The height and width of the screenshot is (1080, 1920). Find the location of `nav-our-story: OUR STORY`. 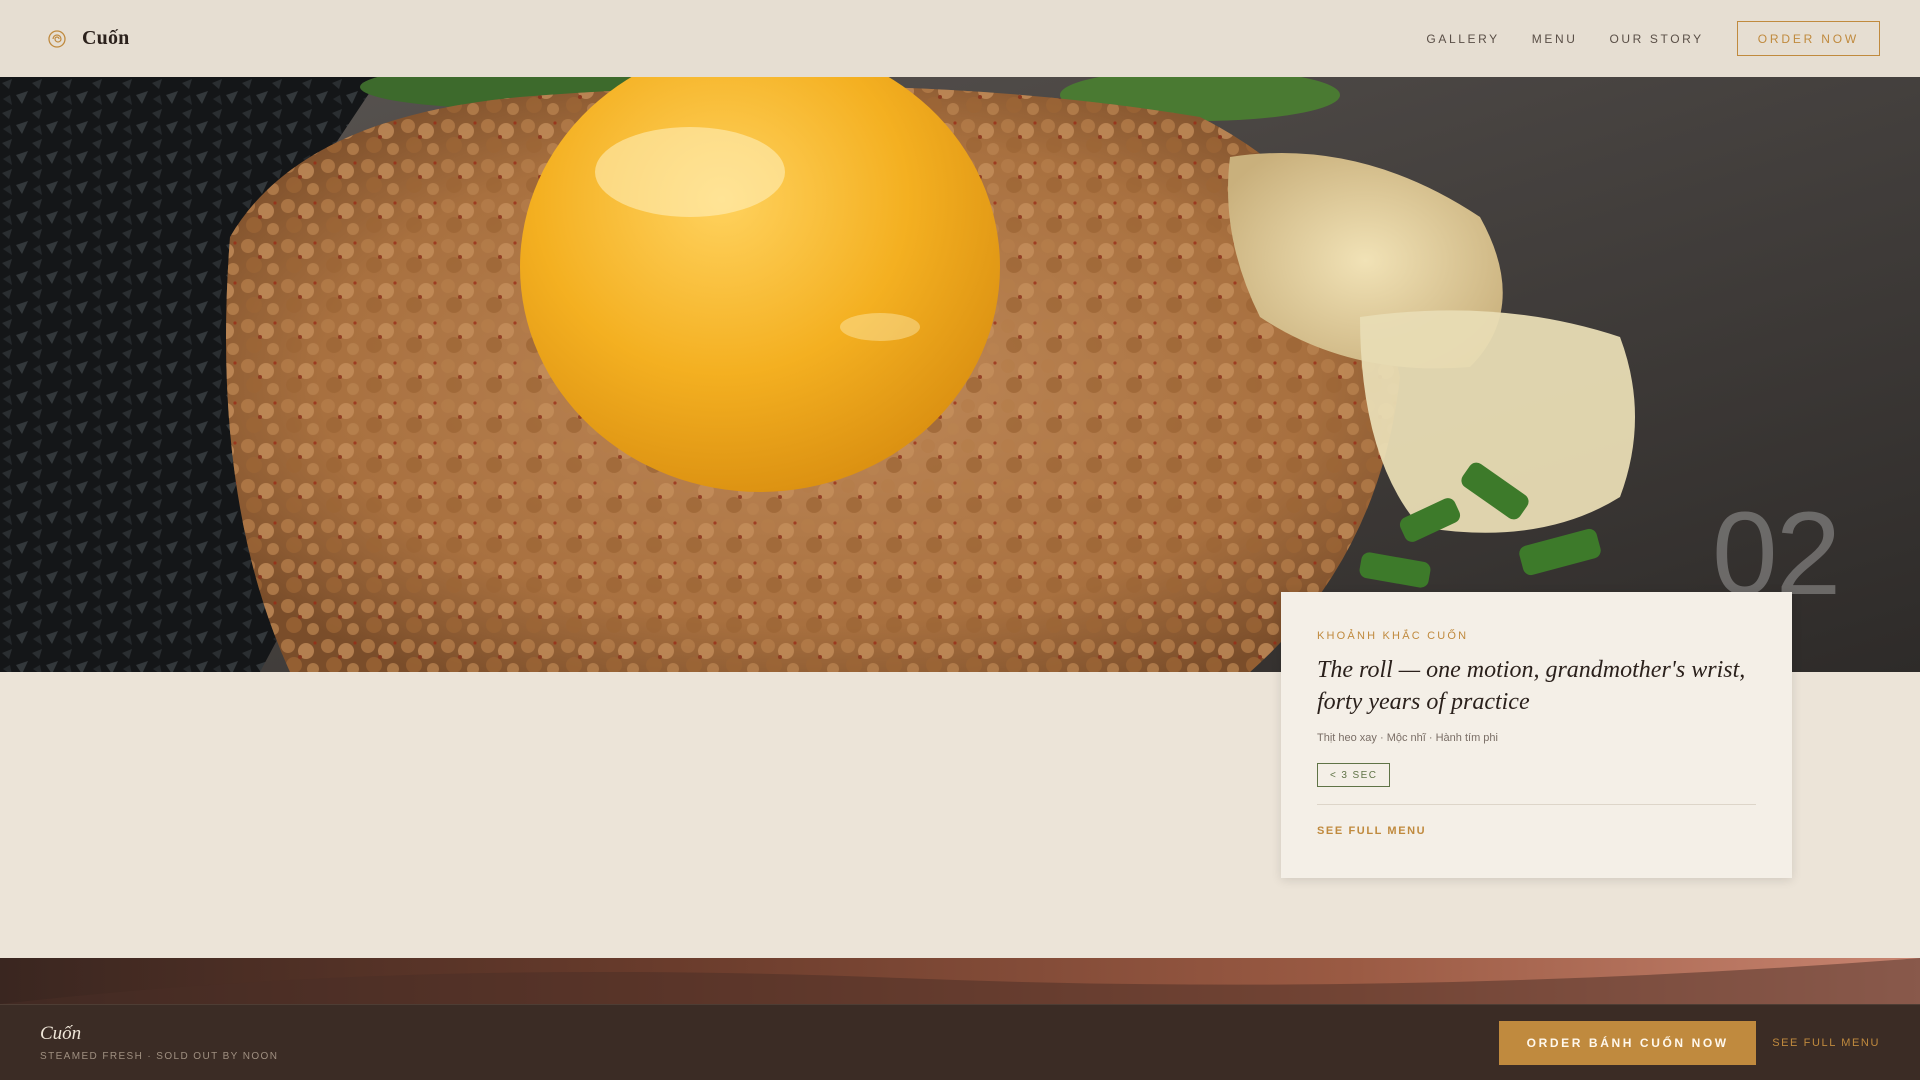

nav-our-story: OUR STORY is located at coordinates (1656, 39).